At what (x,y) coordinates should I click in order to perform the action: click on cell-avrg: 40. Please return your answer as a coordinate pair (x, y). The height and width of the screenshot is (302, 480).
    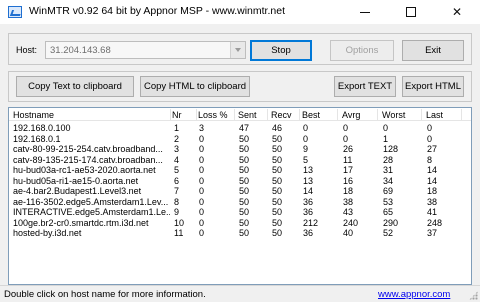
    Looking at the image, I should click on (348, 233).